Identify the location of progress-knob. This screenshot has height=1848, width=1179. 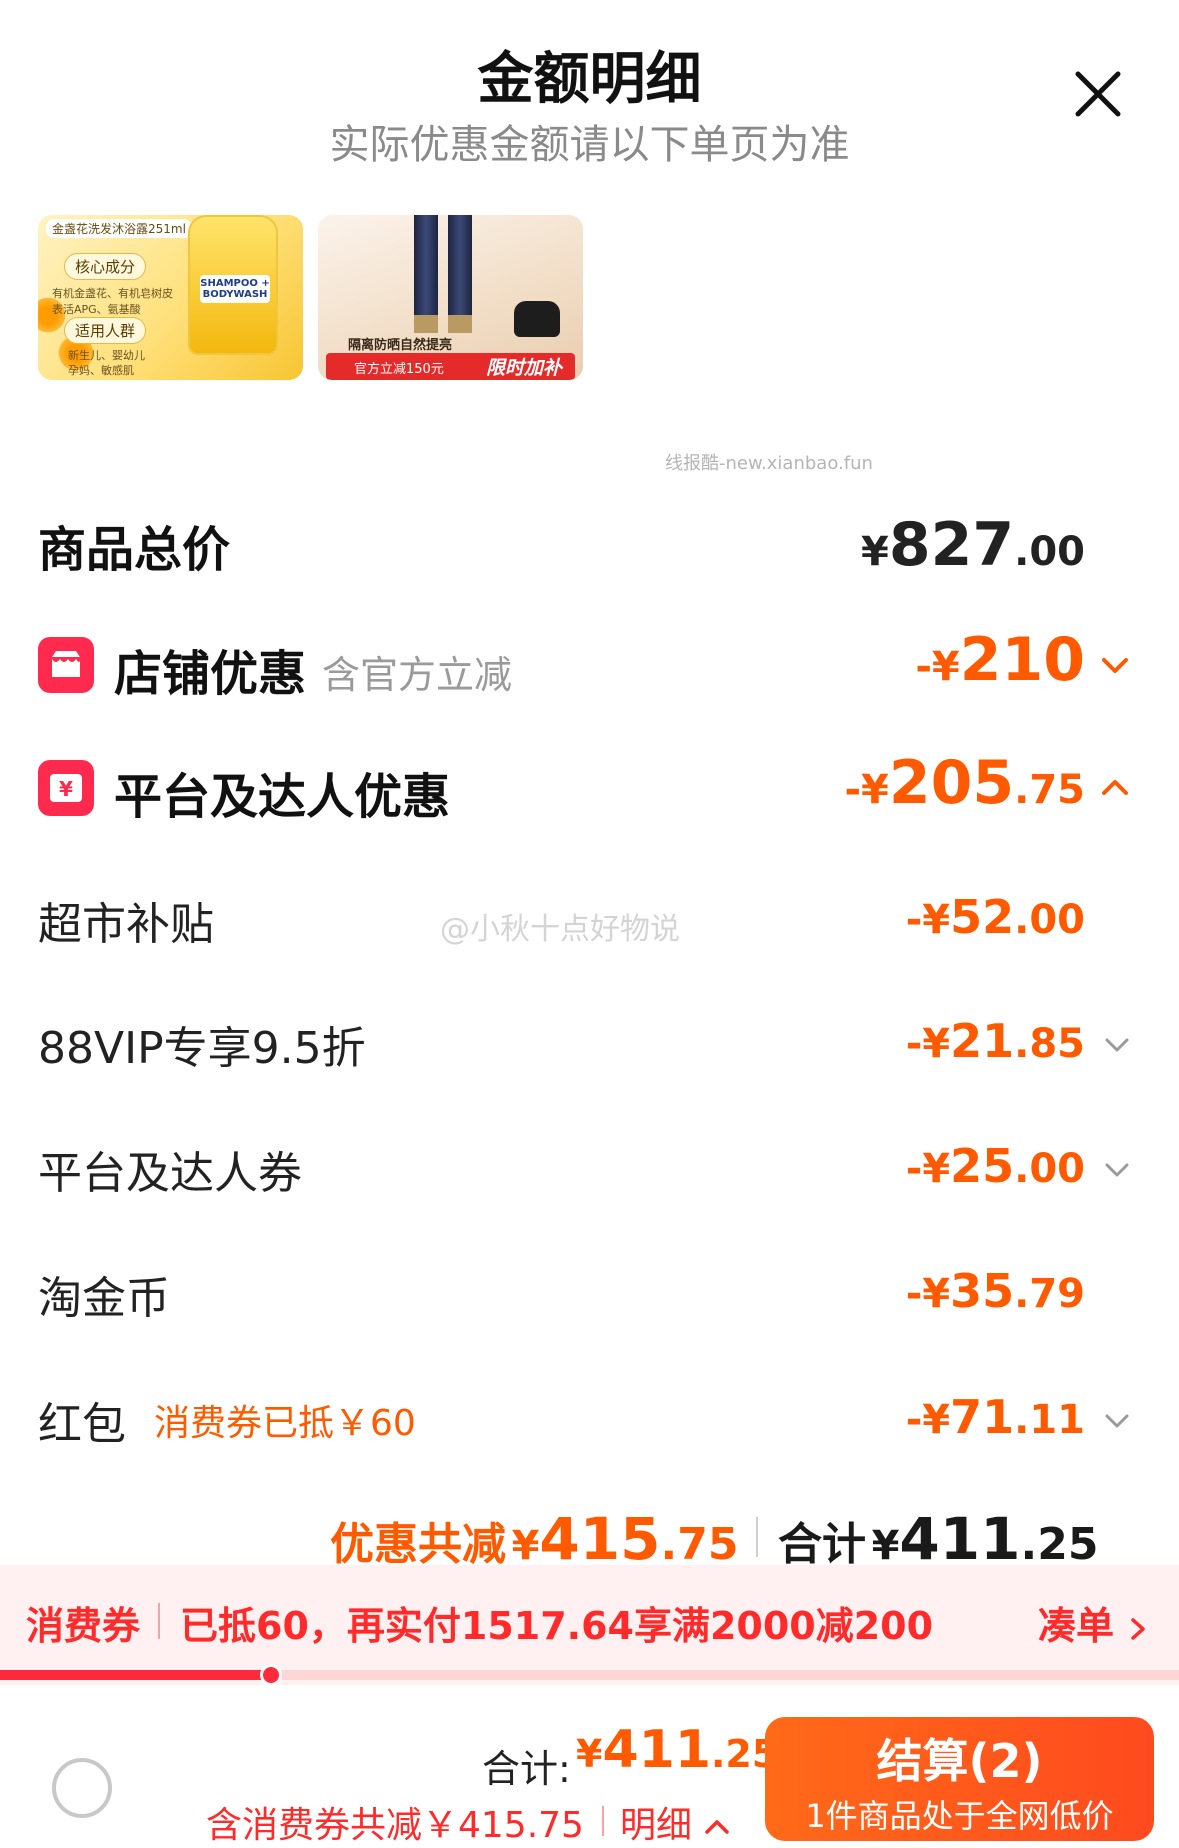
(271, 1675).